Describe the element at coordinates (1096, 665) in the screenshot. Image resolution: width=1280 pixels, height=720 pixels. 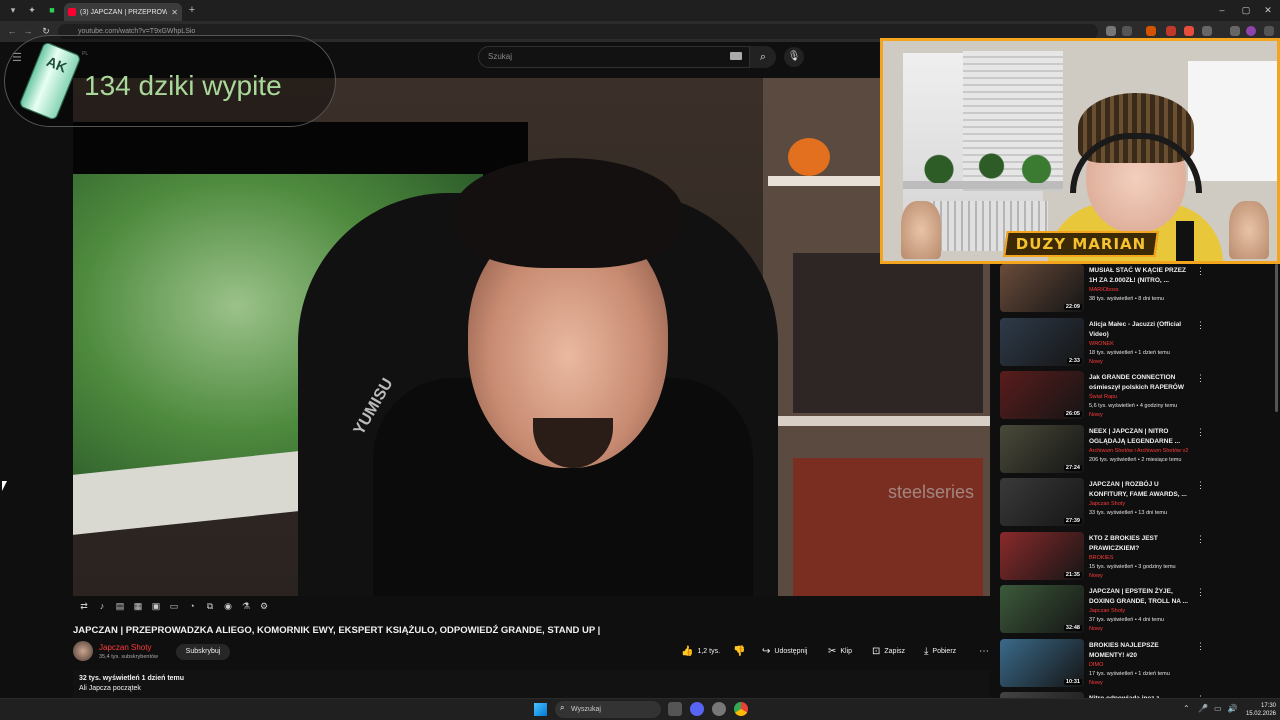
I see `recommended-channel: DIMO` at that location.